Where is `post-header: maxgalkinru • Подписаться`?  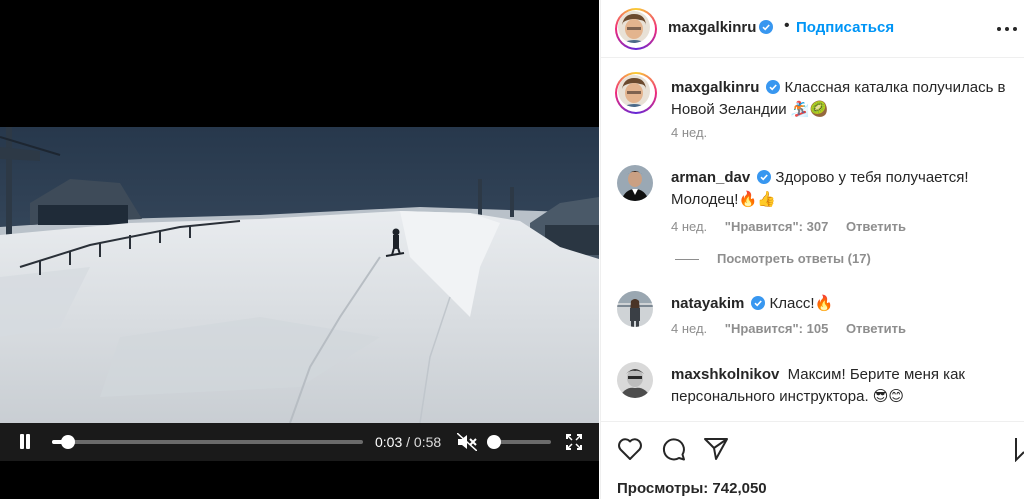 post-header: maxgalkinru • Подписаться is located at coordinates (812, 29).